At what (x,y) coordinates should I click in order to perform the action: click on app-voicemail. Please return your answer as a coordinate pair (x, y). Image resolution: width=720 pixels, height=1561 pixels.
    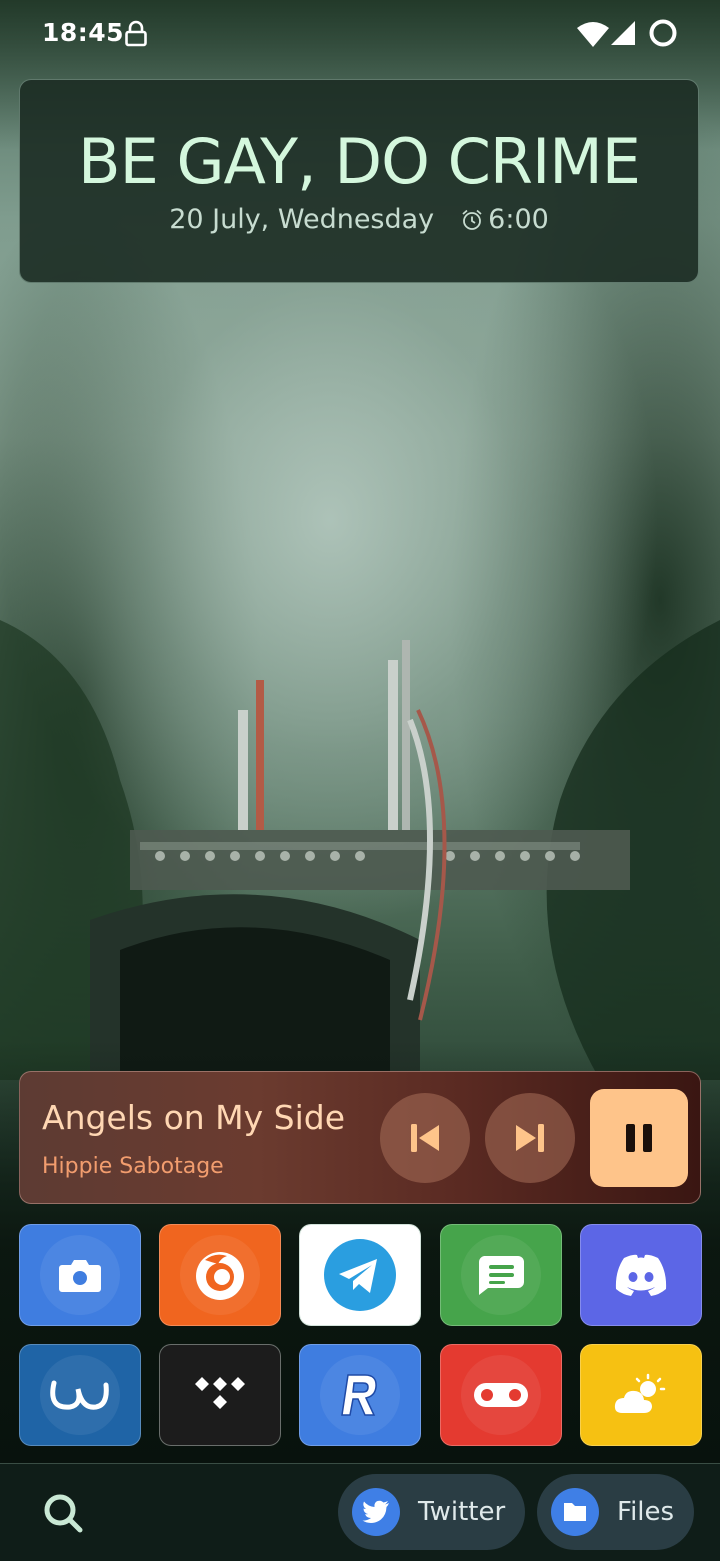
    Looking at the image, I should click on (501, 1395).